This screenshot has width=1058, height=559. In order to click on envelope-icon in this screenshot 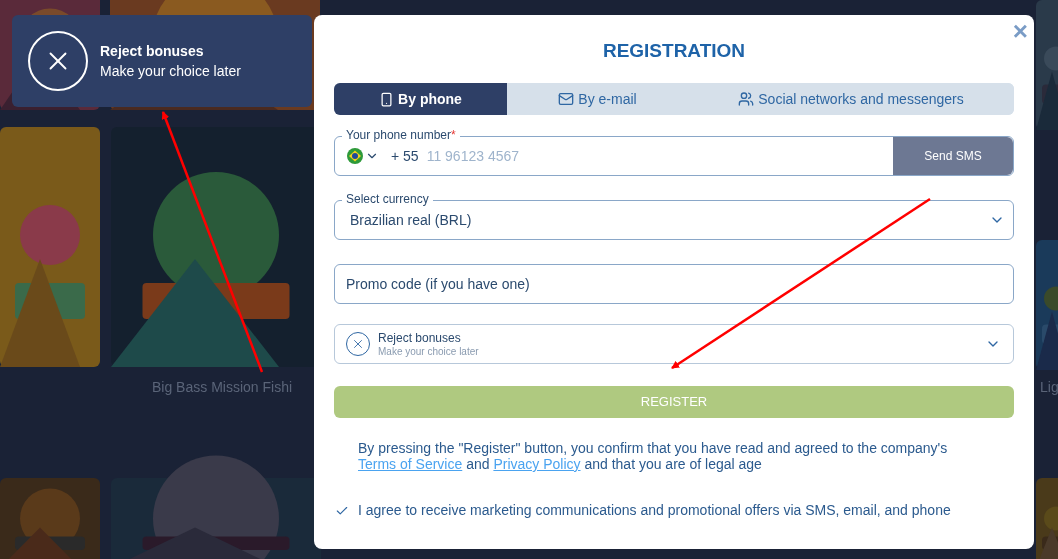, I will do `click(566, 99)`.